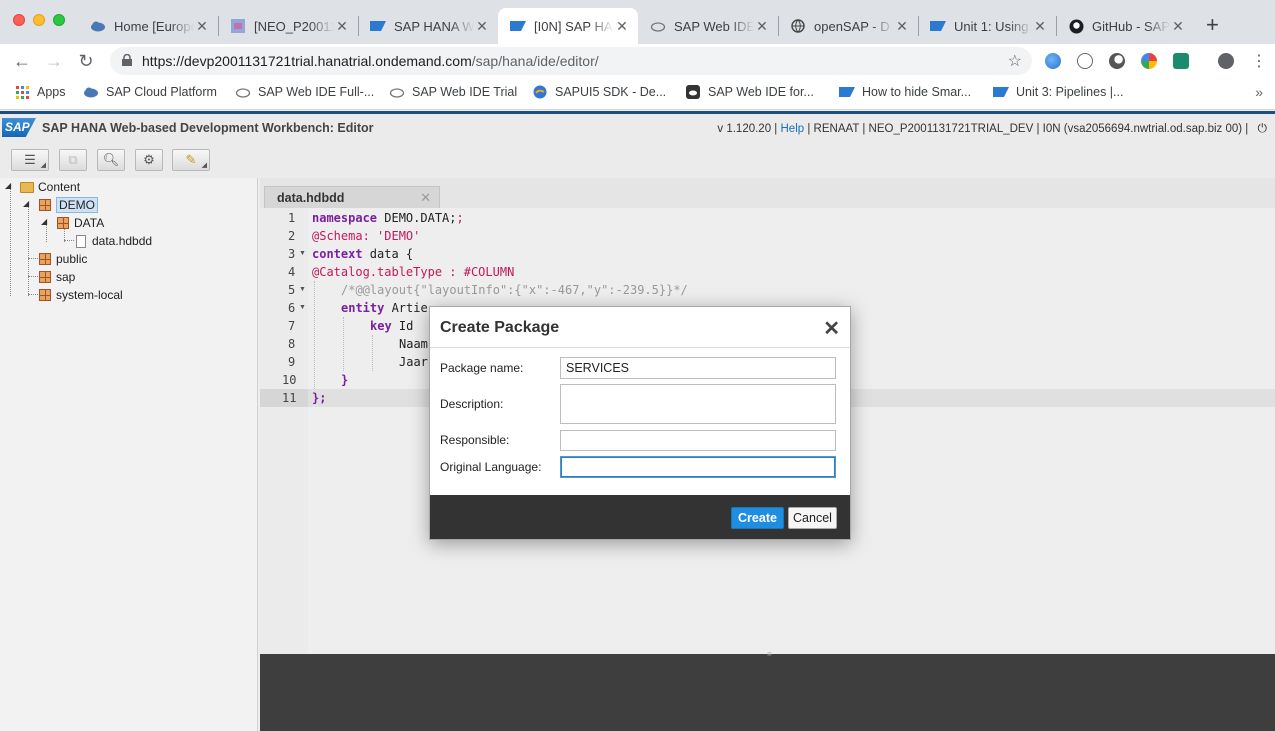  Describe the element at coordinates (482, 368) in the screenshot. I see `package-name-label: Package name:` at that location.